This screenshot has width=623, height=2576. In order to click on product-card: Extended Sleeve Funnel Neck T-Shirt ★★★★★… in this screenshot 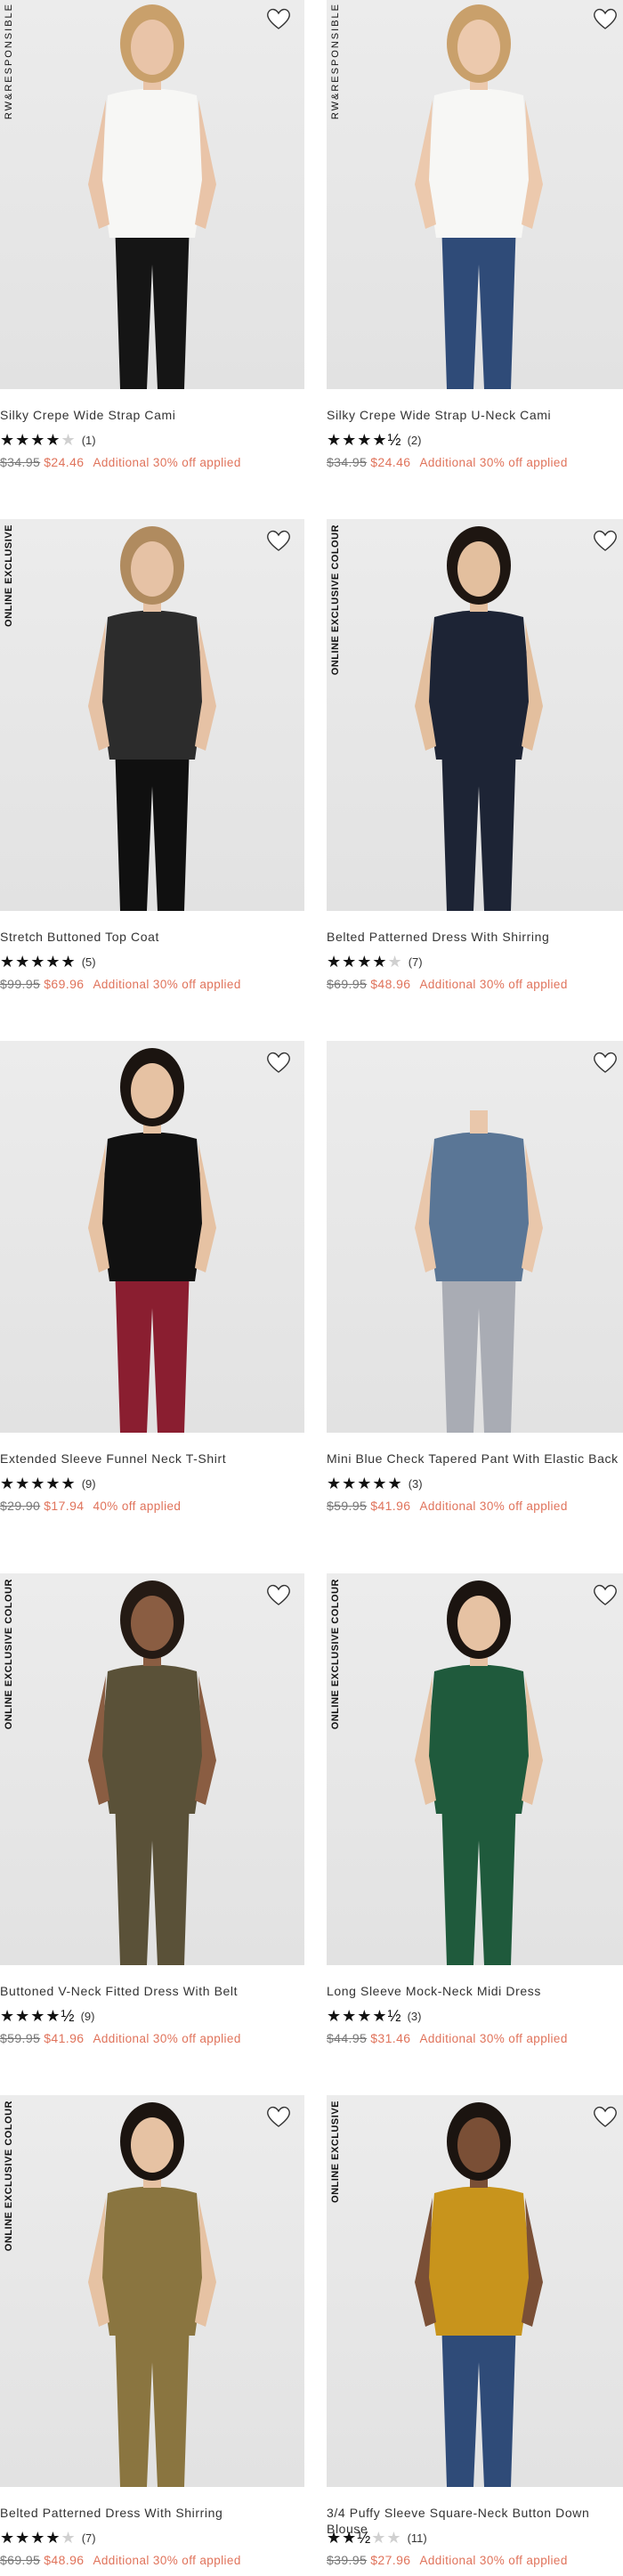, I will do `click(152, 1277)`.